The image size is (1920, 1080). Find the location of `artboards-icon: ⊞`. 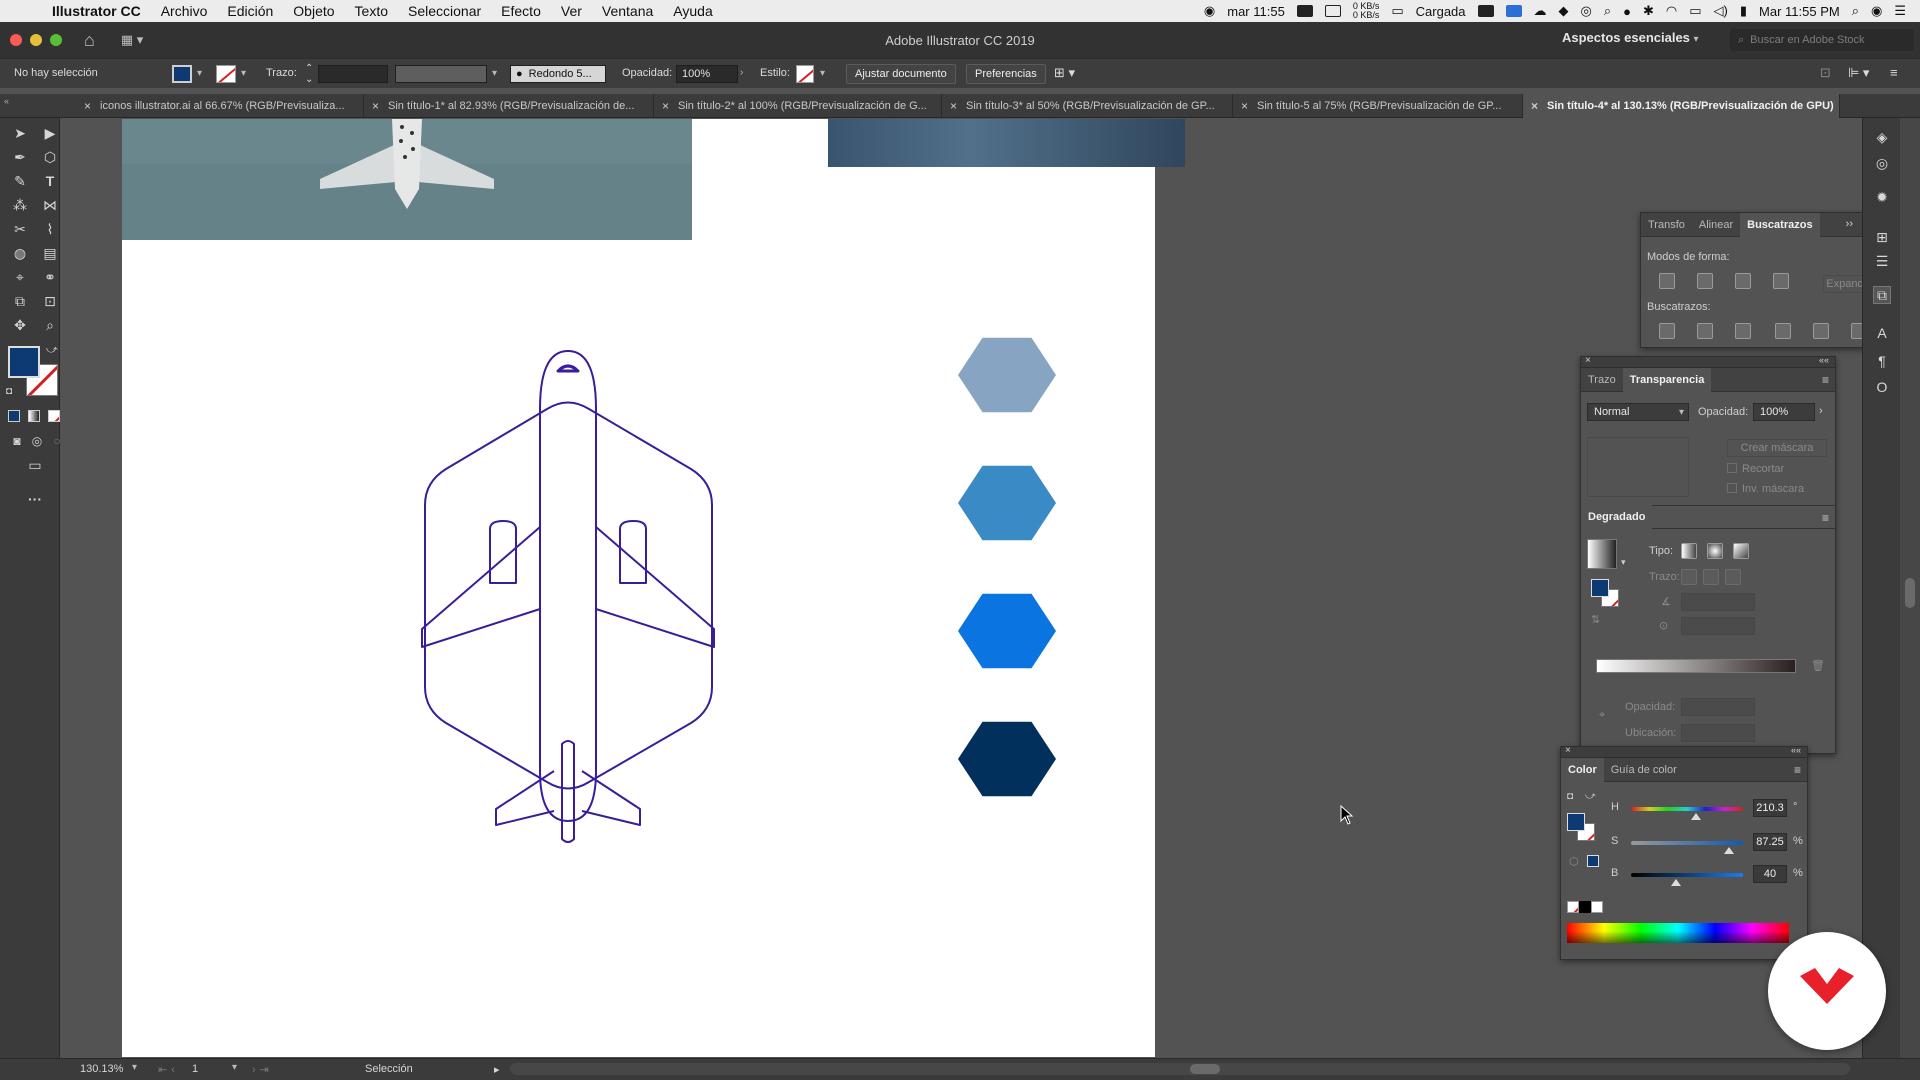

artboards-icon: ⊞ is located at coordinates (1882, 237).